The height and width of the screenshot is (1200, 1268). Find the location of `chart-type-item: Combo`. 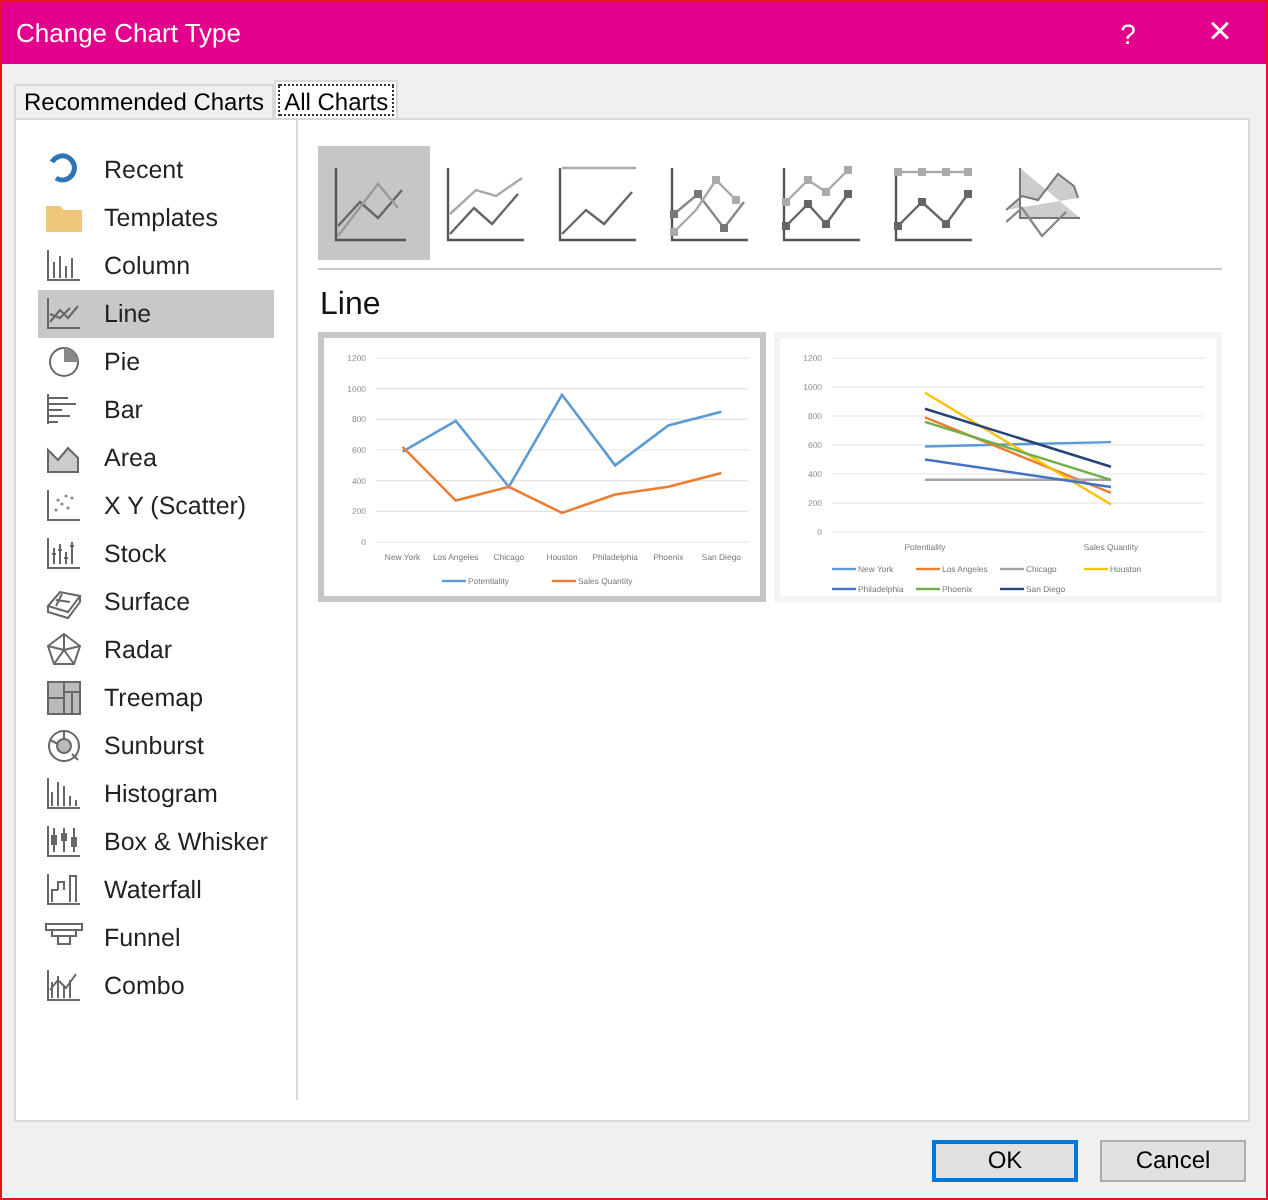

chart-type-item: Combo is located at coordinates (156, 986).